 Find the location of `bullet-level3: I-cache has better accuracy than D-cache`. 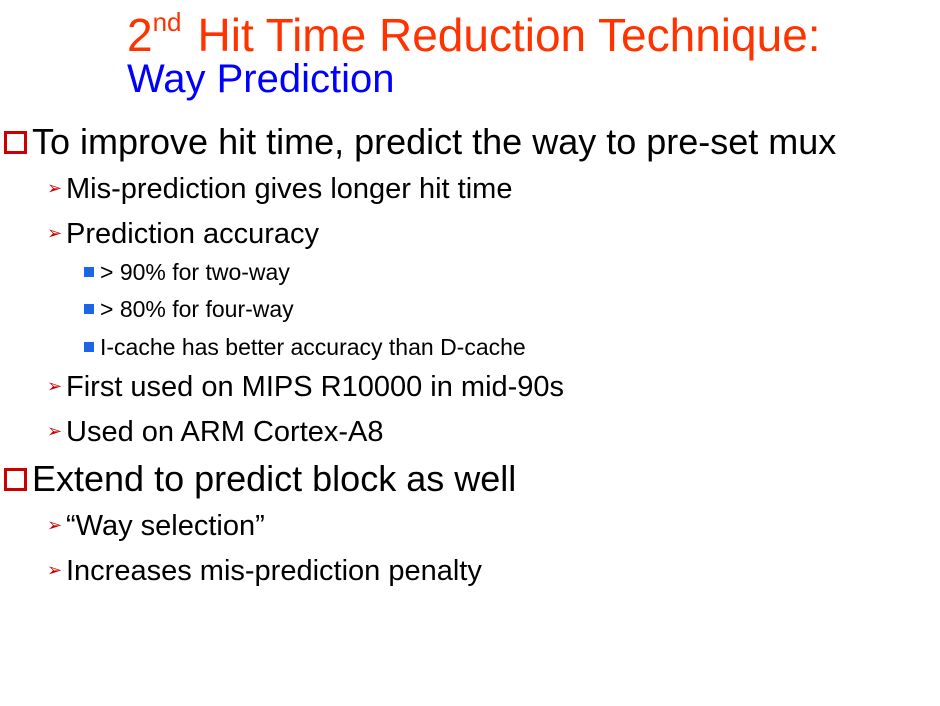

bullet-level3: I-cache has better accuracy than D-cache is located at coordinates (305, 347).